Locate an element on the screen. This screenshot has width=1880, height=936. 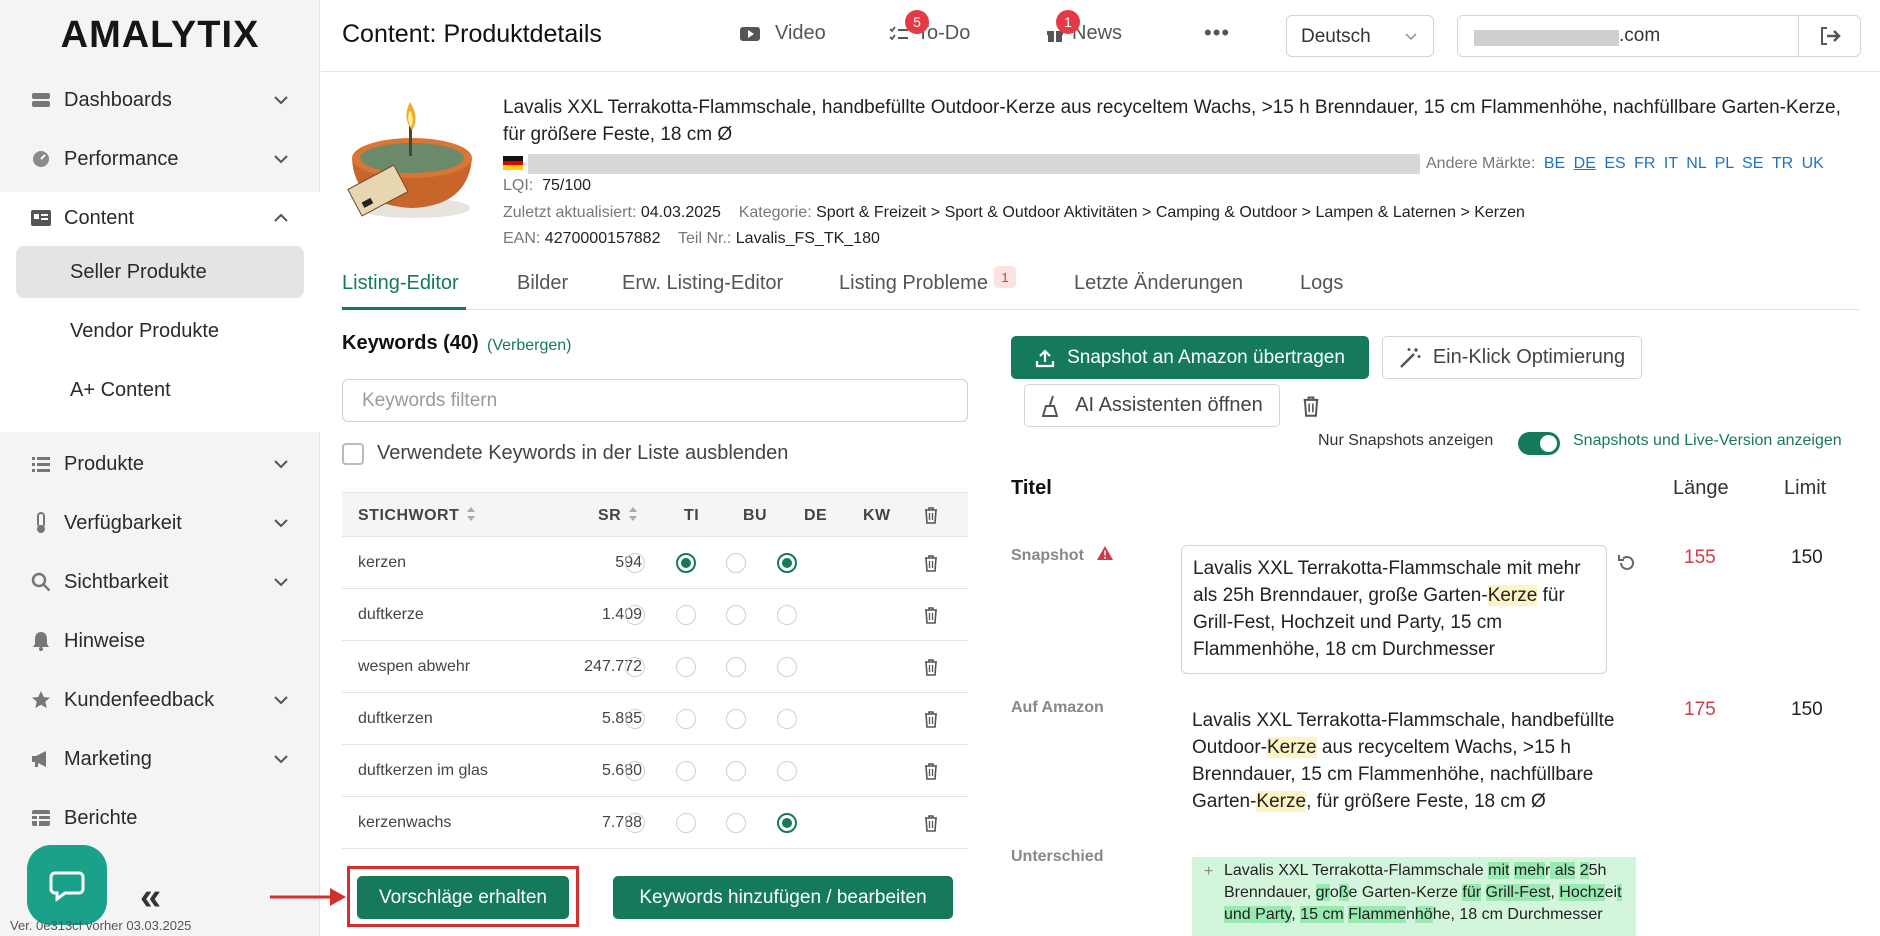
nav-hinweise: Hinweise is located at coordinates (160, 641).